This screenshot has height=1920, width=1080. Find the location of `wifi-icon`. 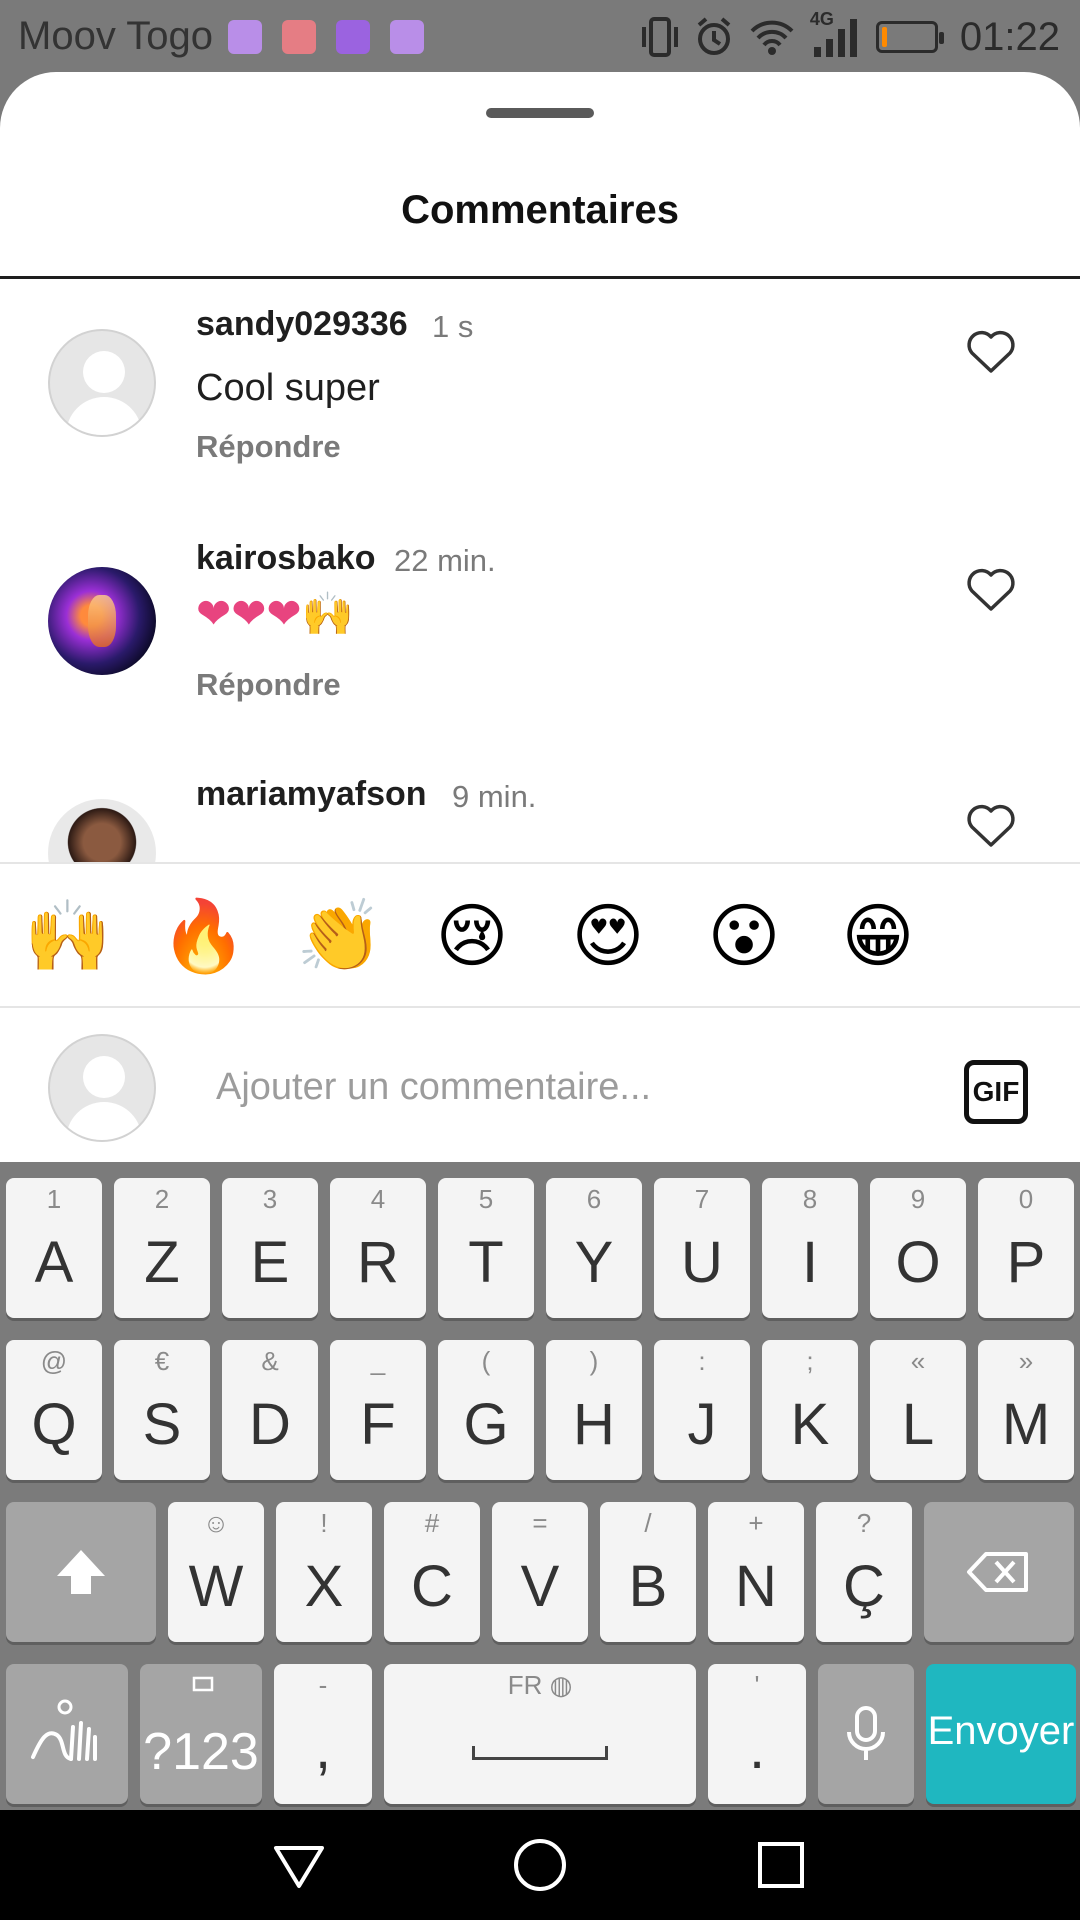

wifi-icon is located at coordinates (772, 37).